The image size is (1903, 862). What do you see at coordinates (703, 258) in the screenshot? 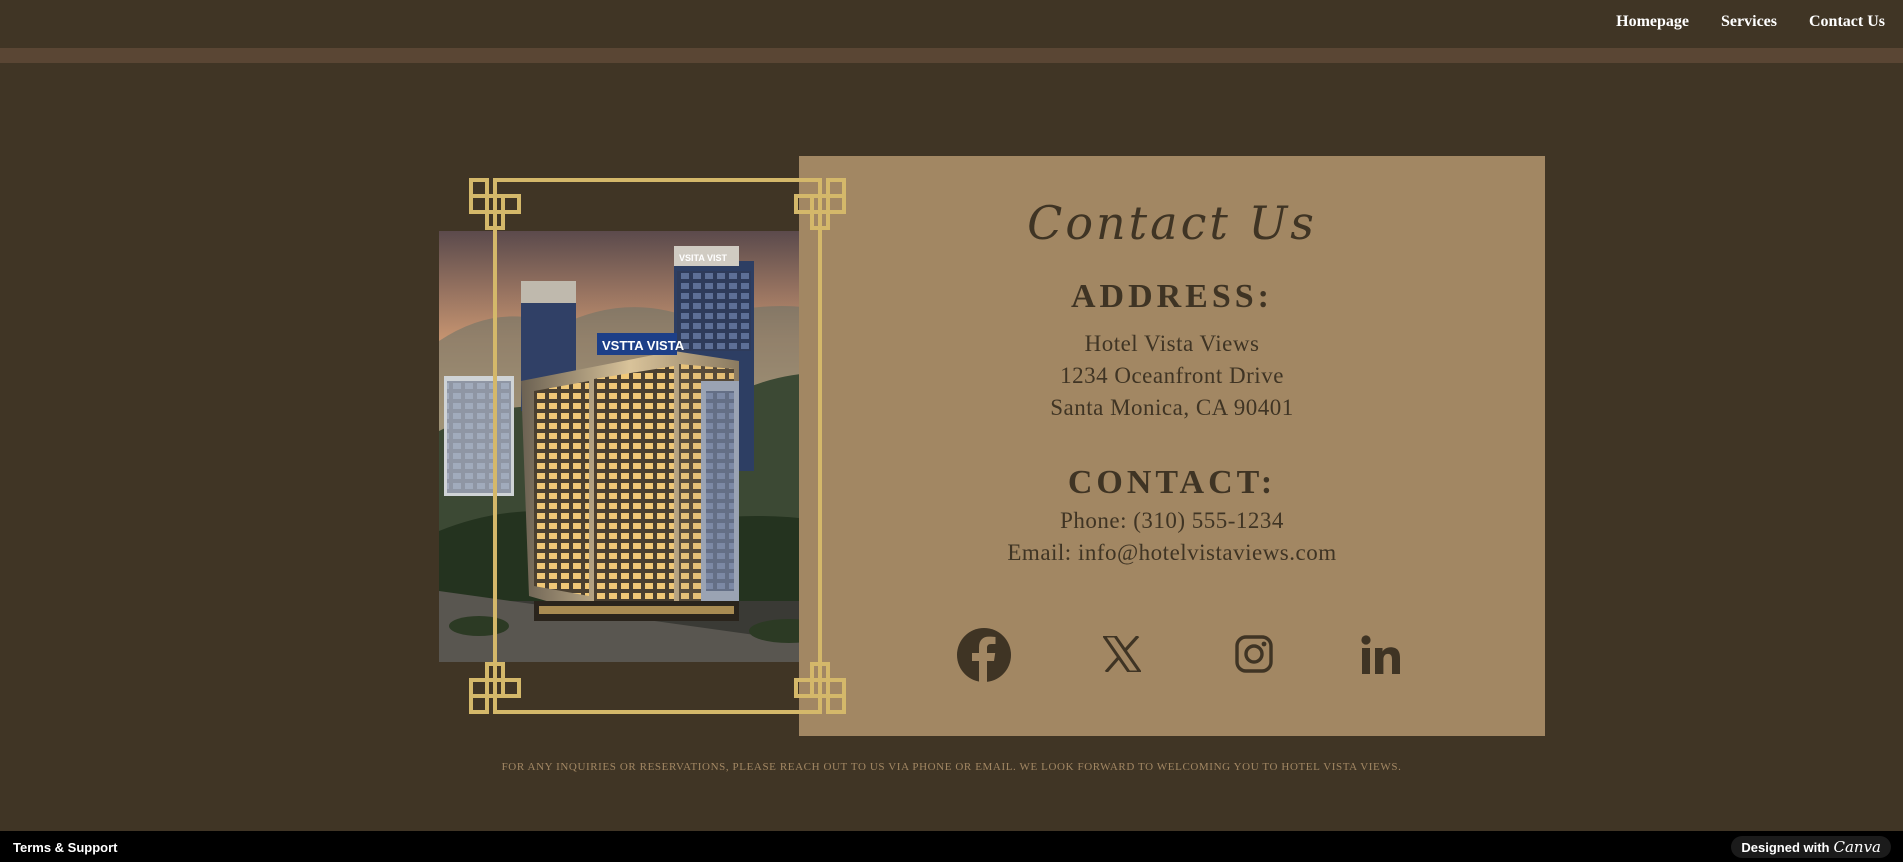
I see `photo-sign-small: VSITA VIST` at bounding box center [703, 258].